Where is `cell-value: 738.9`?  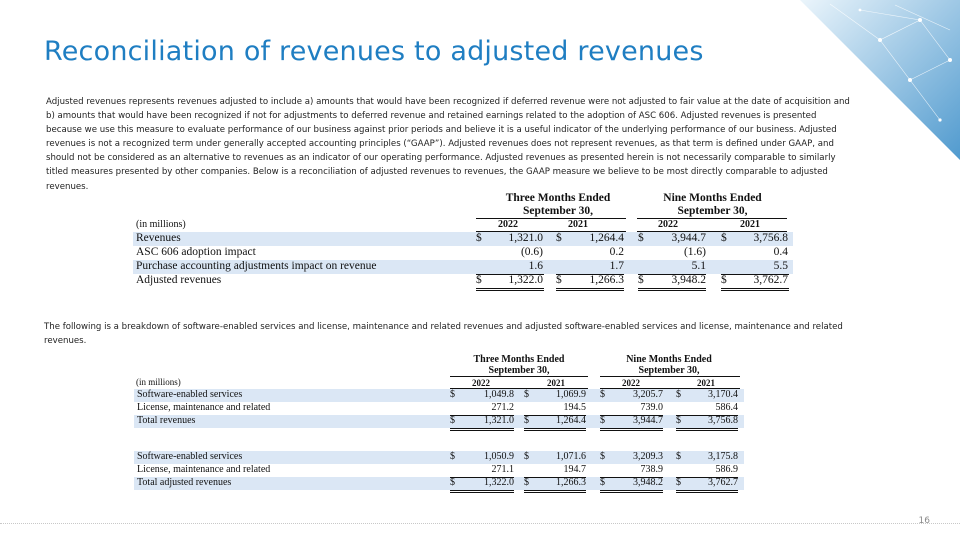 cell-value: 738.9 is located at coordinates (652, 469).